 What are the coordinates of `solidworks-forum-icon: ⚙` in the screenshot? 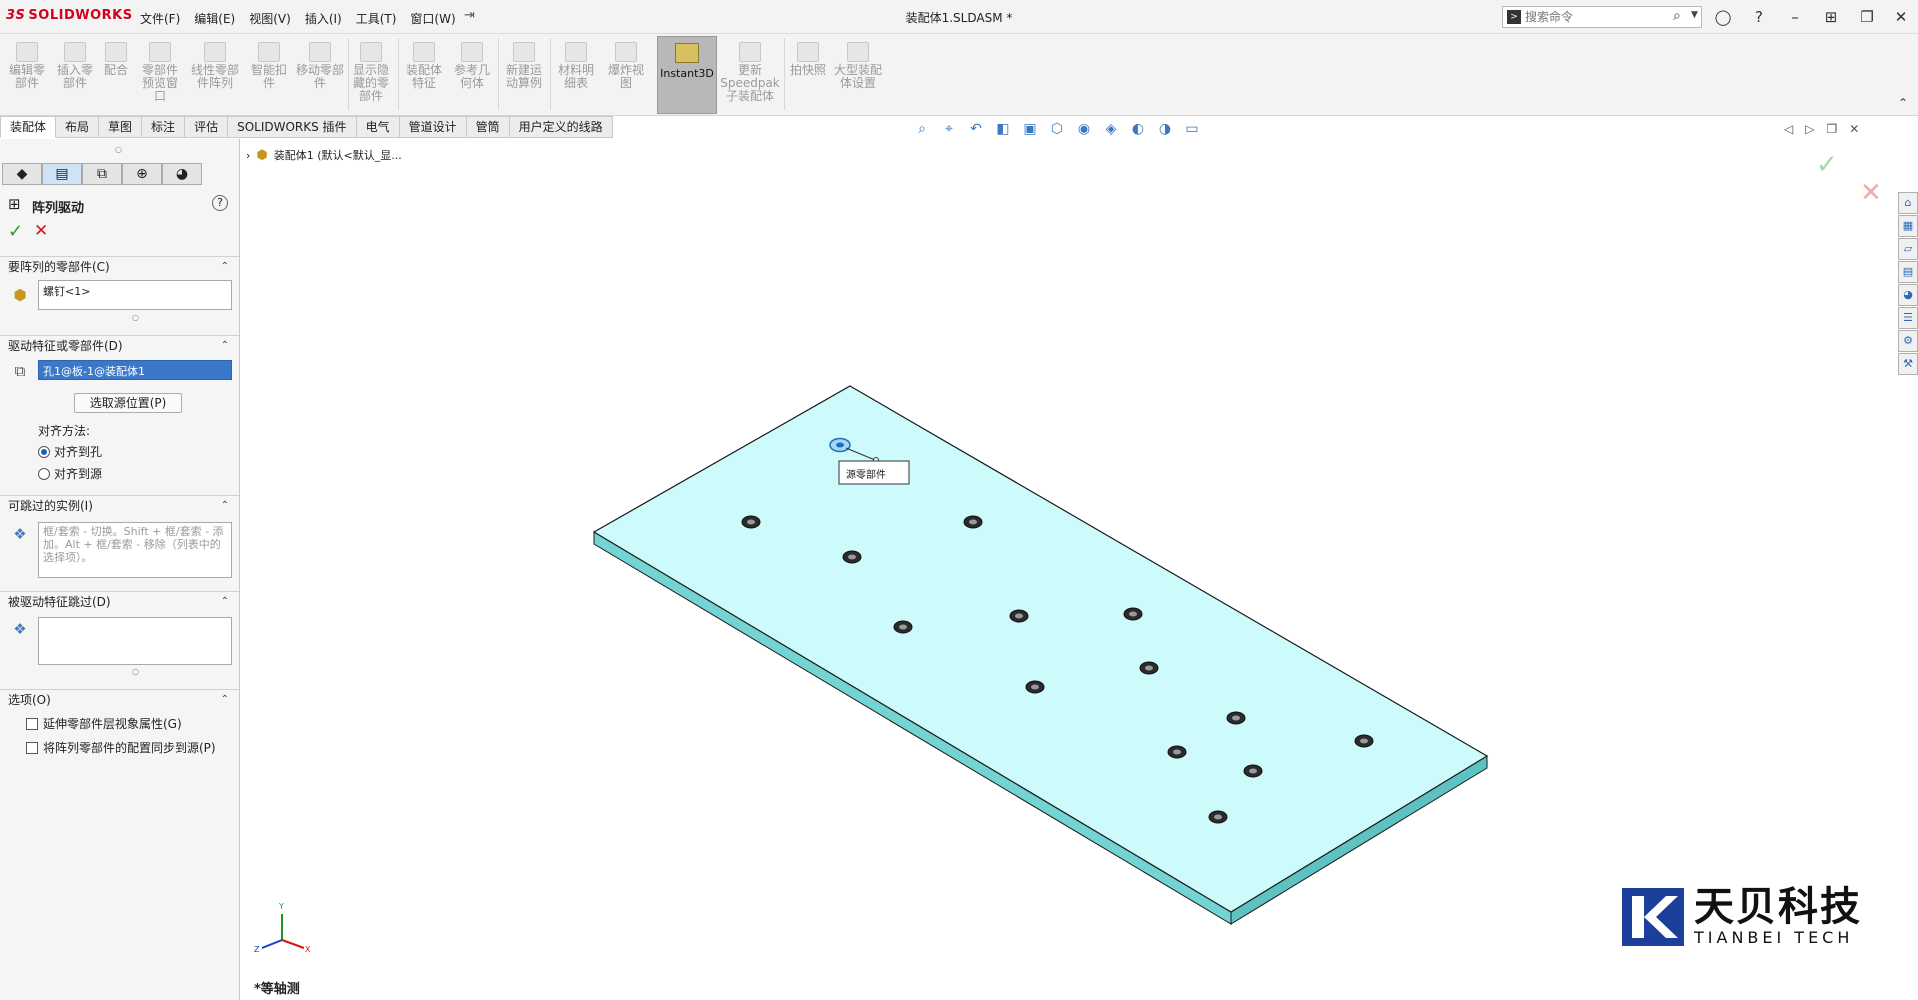 It's located at (1908, 341).